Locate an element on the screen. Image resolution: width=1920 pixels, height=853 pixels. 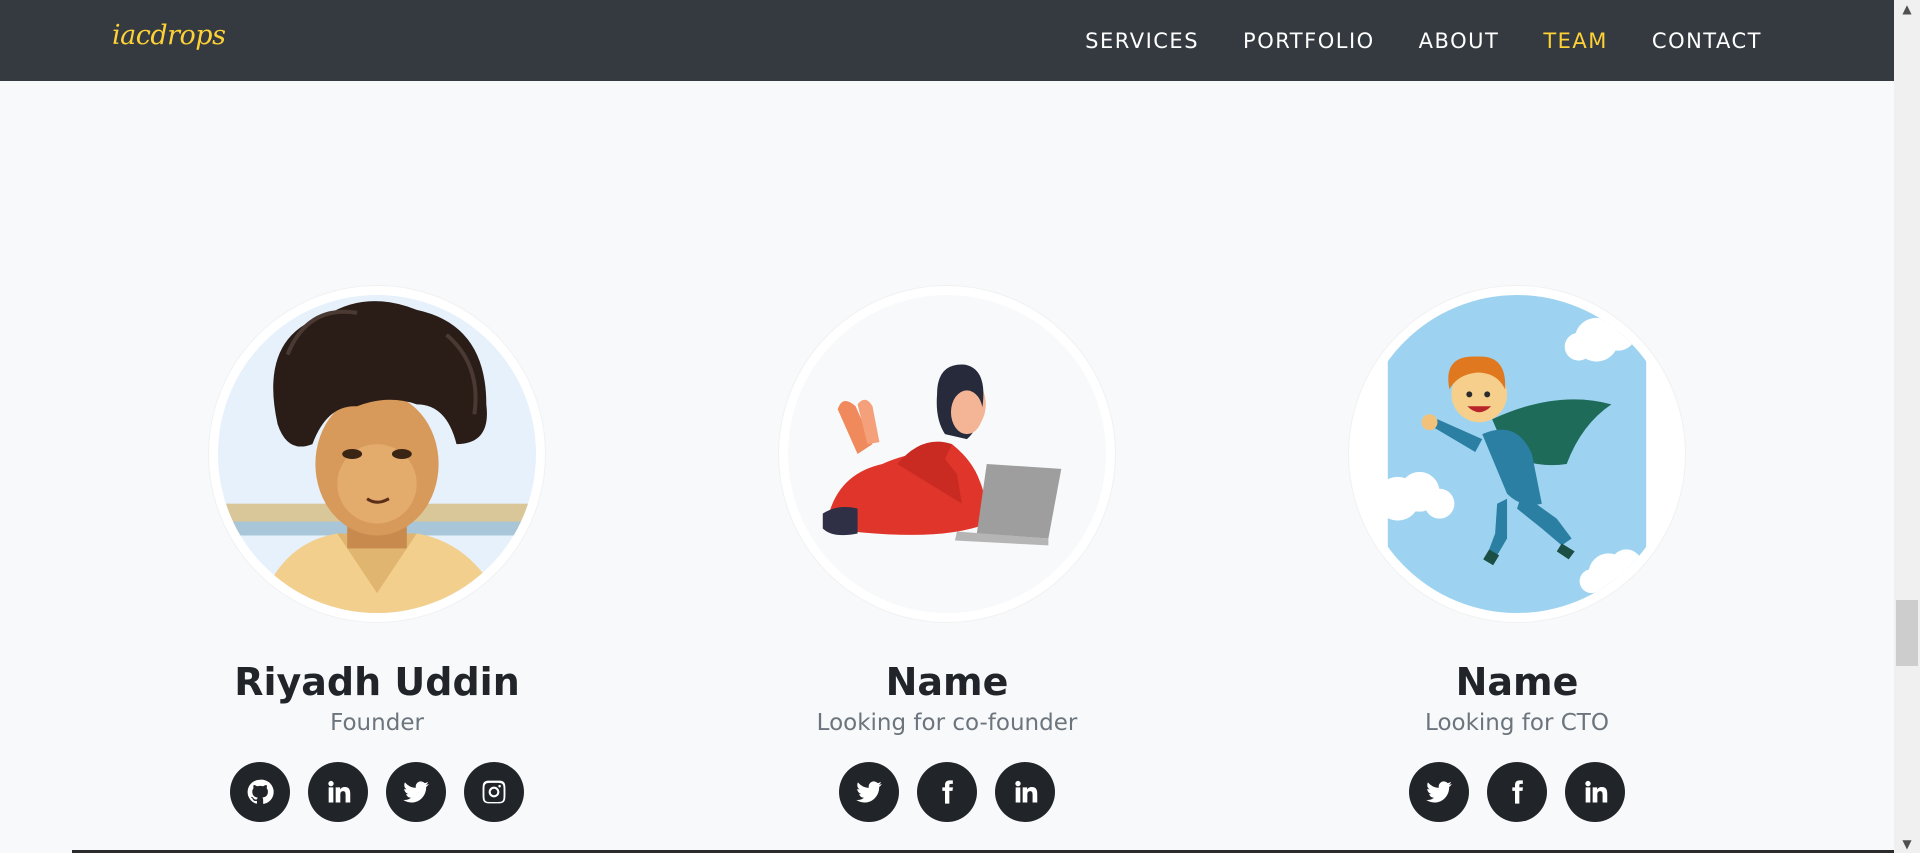
brand-logo: iacdrops is located at coordinates (169, 35).